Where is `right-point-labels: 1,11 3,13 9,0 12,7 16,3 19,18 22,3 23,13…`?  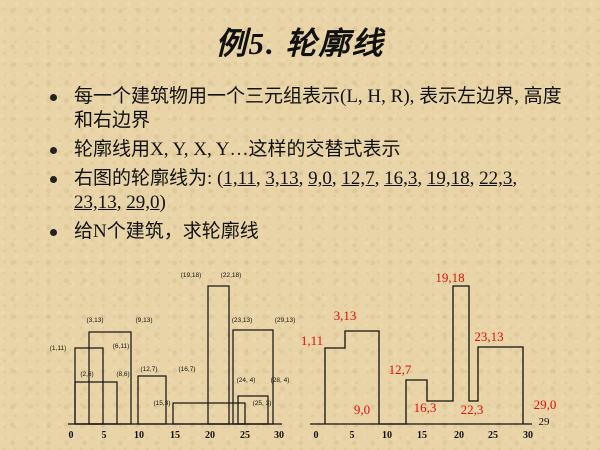 right-point-labels: 1,11 3,13 9,0 12,7 16,3 19,18 22,3 23,13… is located at coordinates (429, 343).